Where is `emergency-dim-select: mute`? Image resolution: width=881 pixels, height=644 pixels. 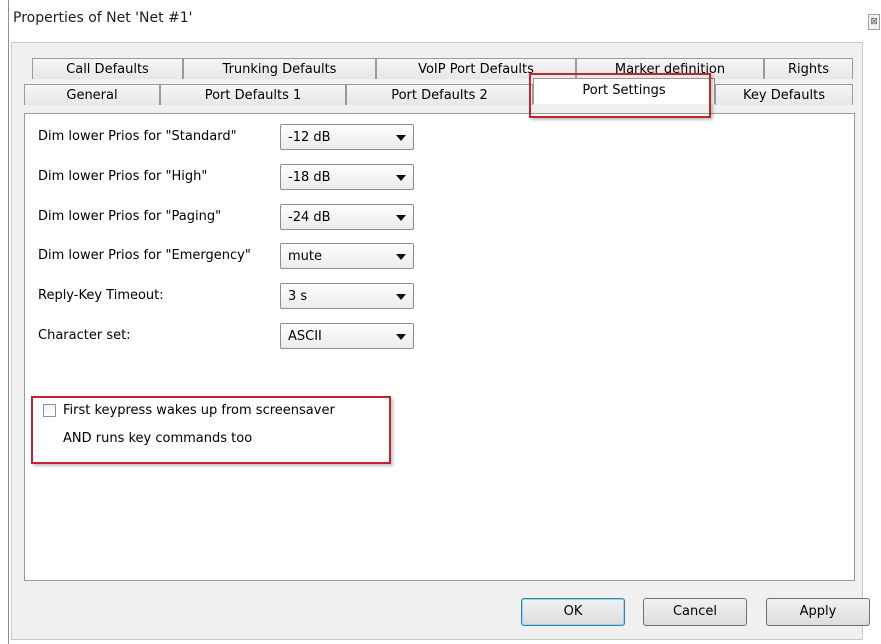
emergency-dim-select: mute is located at coordinates (347, 256).